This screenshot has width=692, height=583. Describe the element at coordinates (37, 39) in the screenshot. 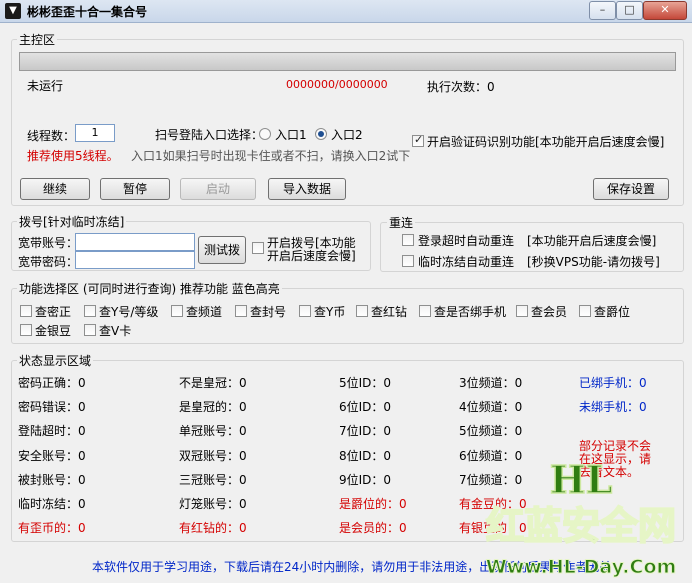

I see `main-control-title: 主控区` at that location.